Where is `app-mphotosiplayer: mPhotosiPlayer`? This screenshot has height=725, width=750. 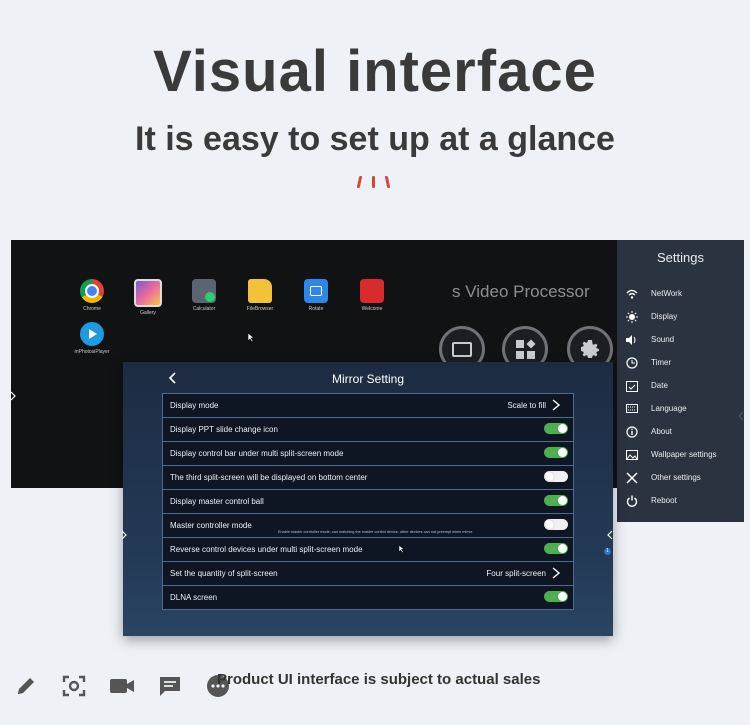 app-mphotosiplayer: mPhotosiPlayer is located at coordinates (92, 338).